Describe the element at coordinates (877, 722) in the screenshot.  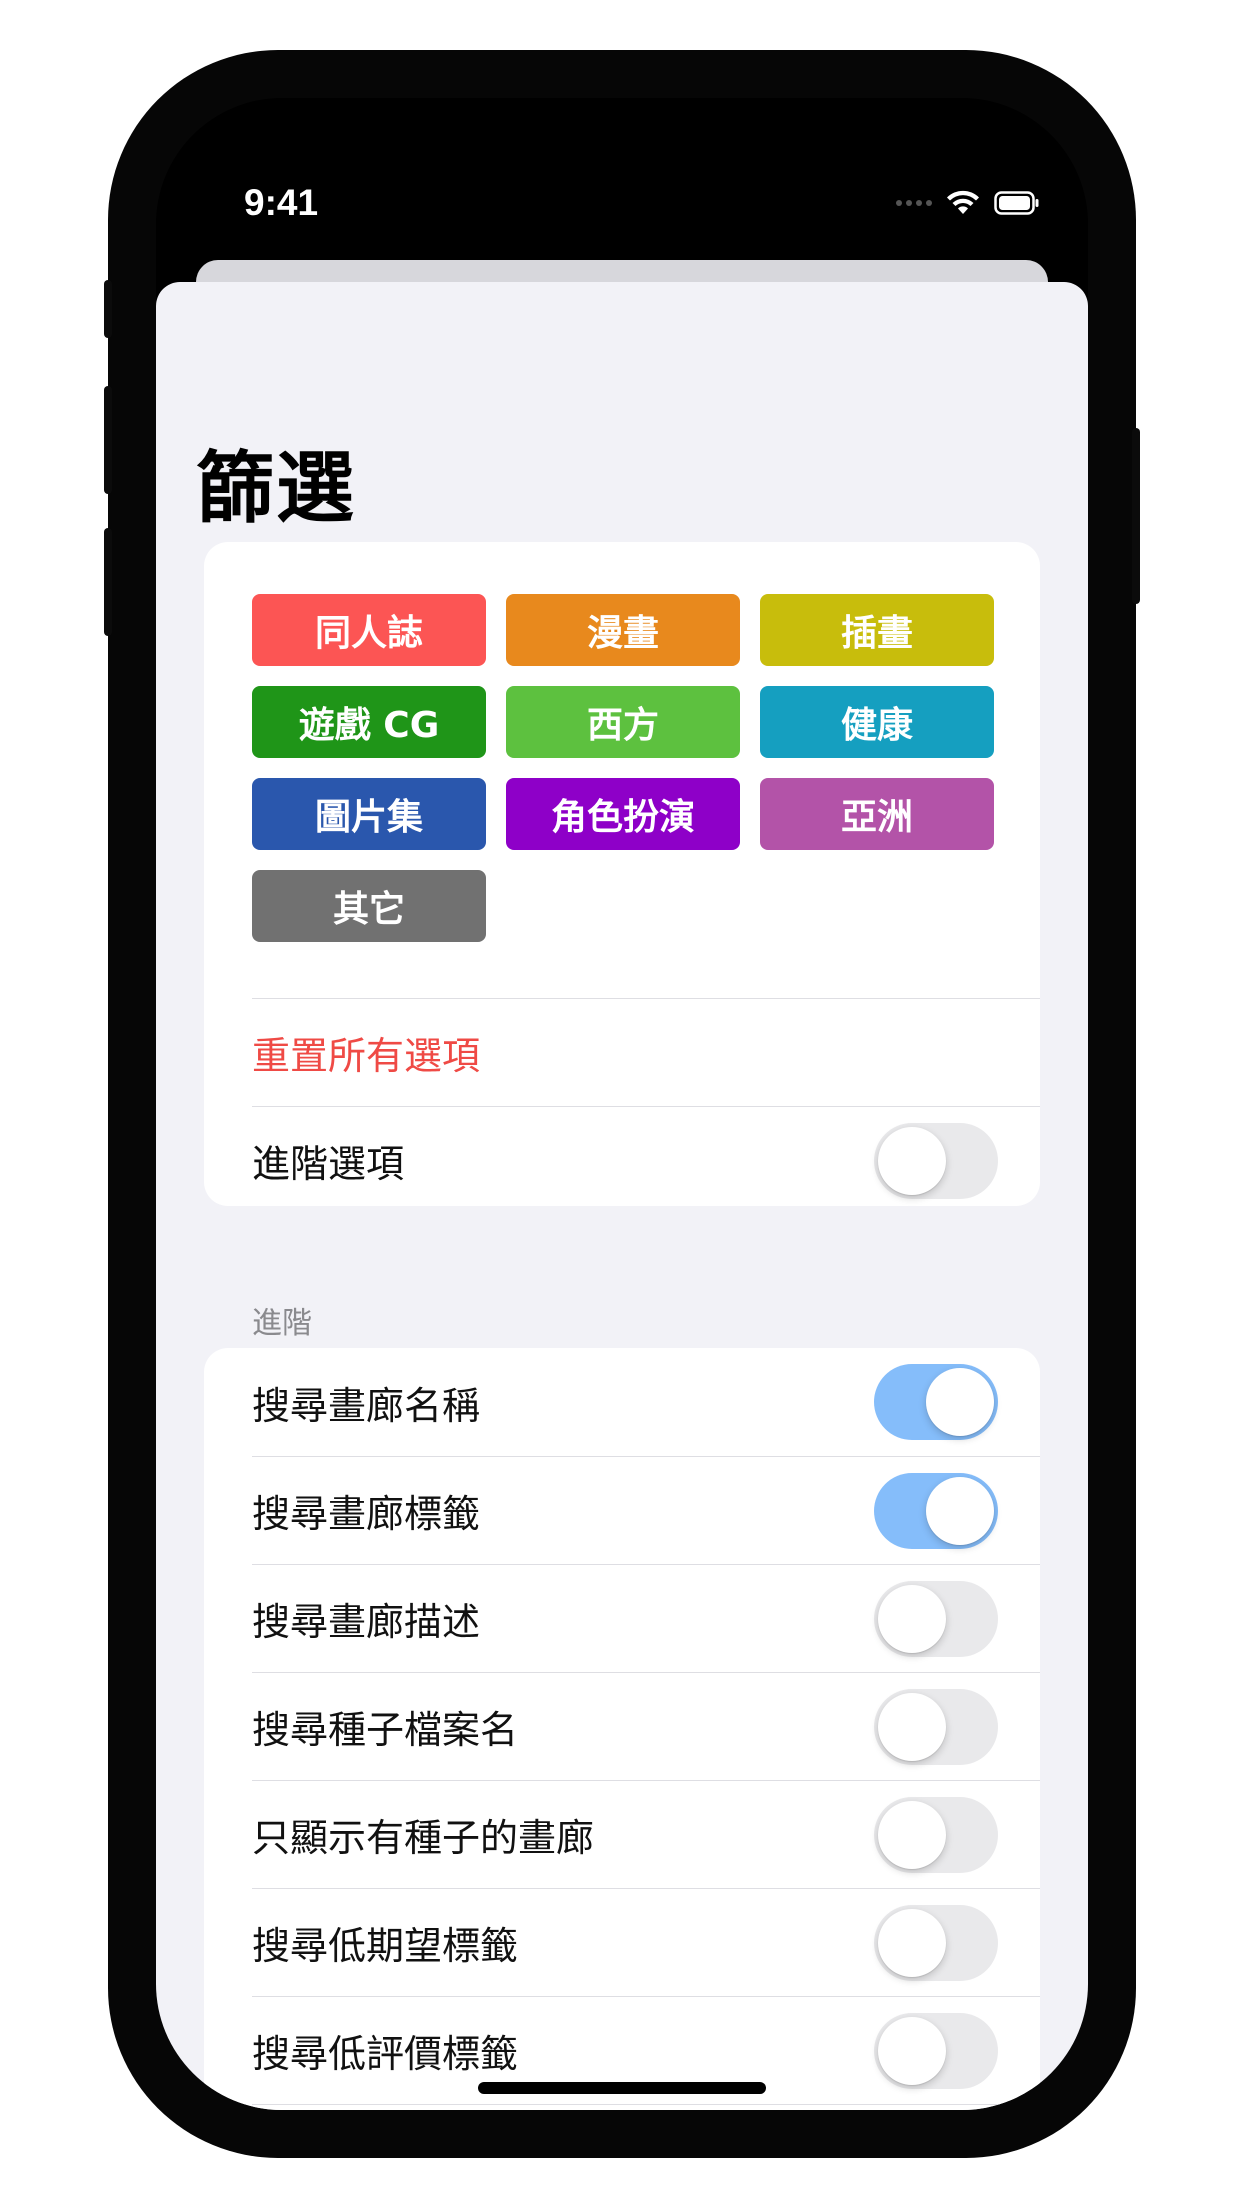
I see `category-tag: 健康` at that location.